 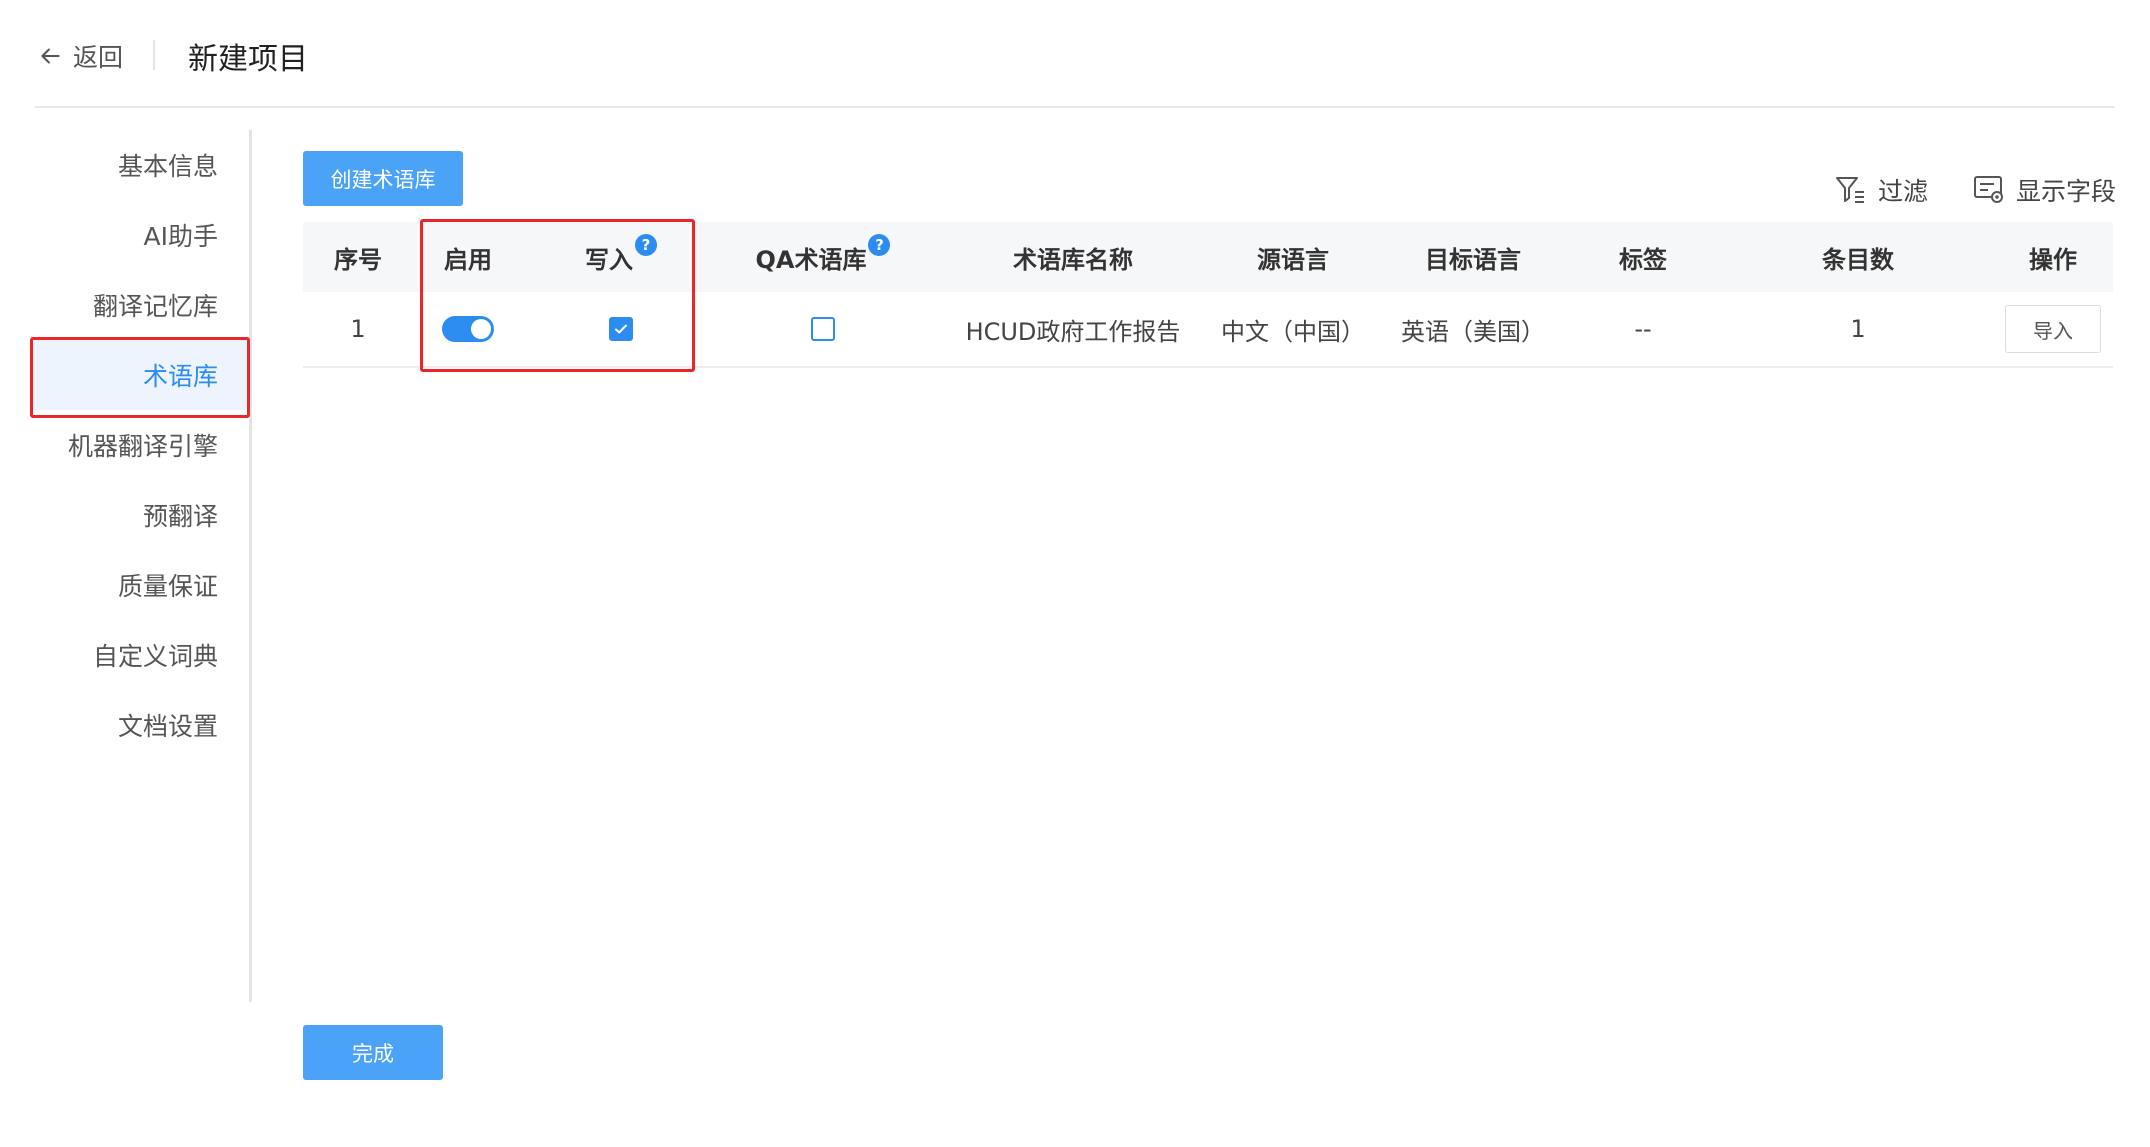 I want to click on check-icon, so click(x=621, y=329).